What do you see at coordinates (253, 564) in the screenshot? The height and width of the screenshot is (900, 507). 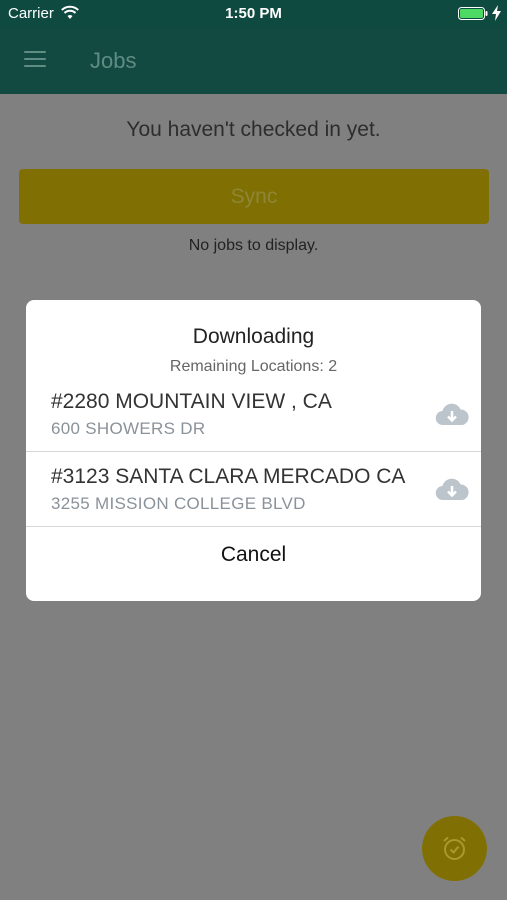 I see `cancel-button: Cancel` at bounding box center [253, 564].